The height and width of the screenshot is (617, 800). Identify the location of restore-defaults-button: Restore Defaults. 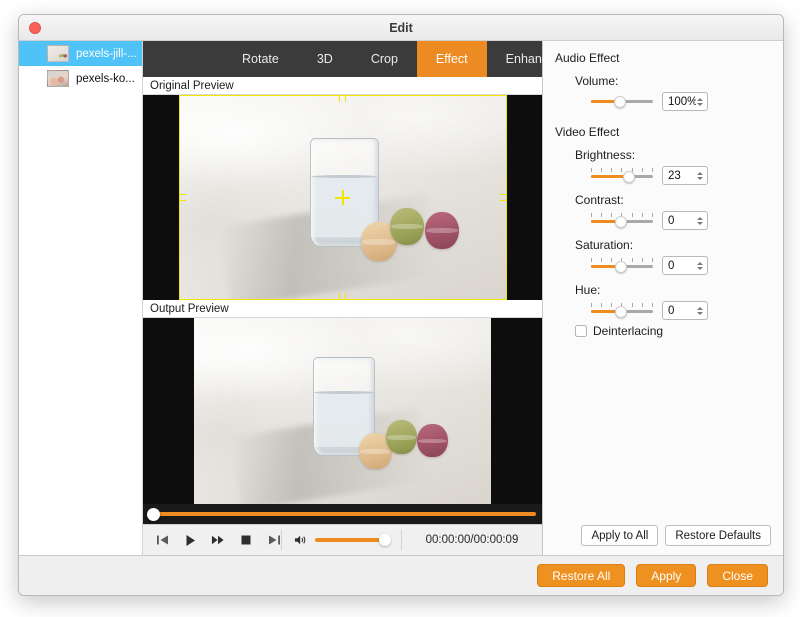
(718, 535).